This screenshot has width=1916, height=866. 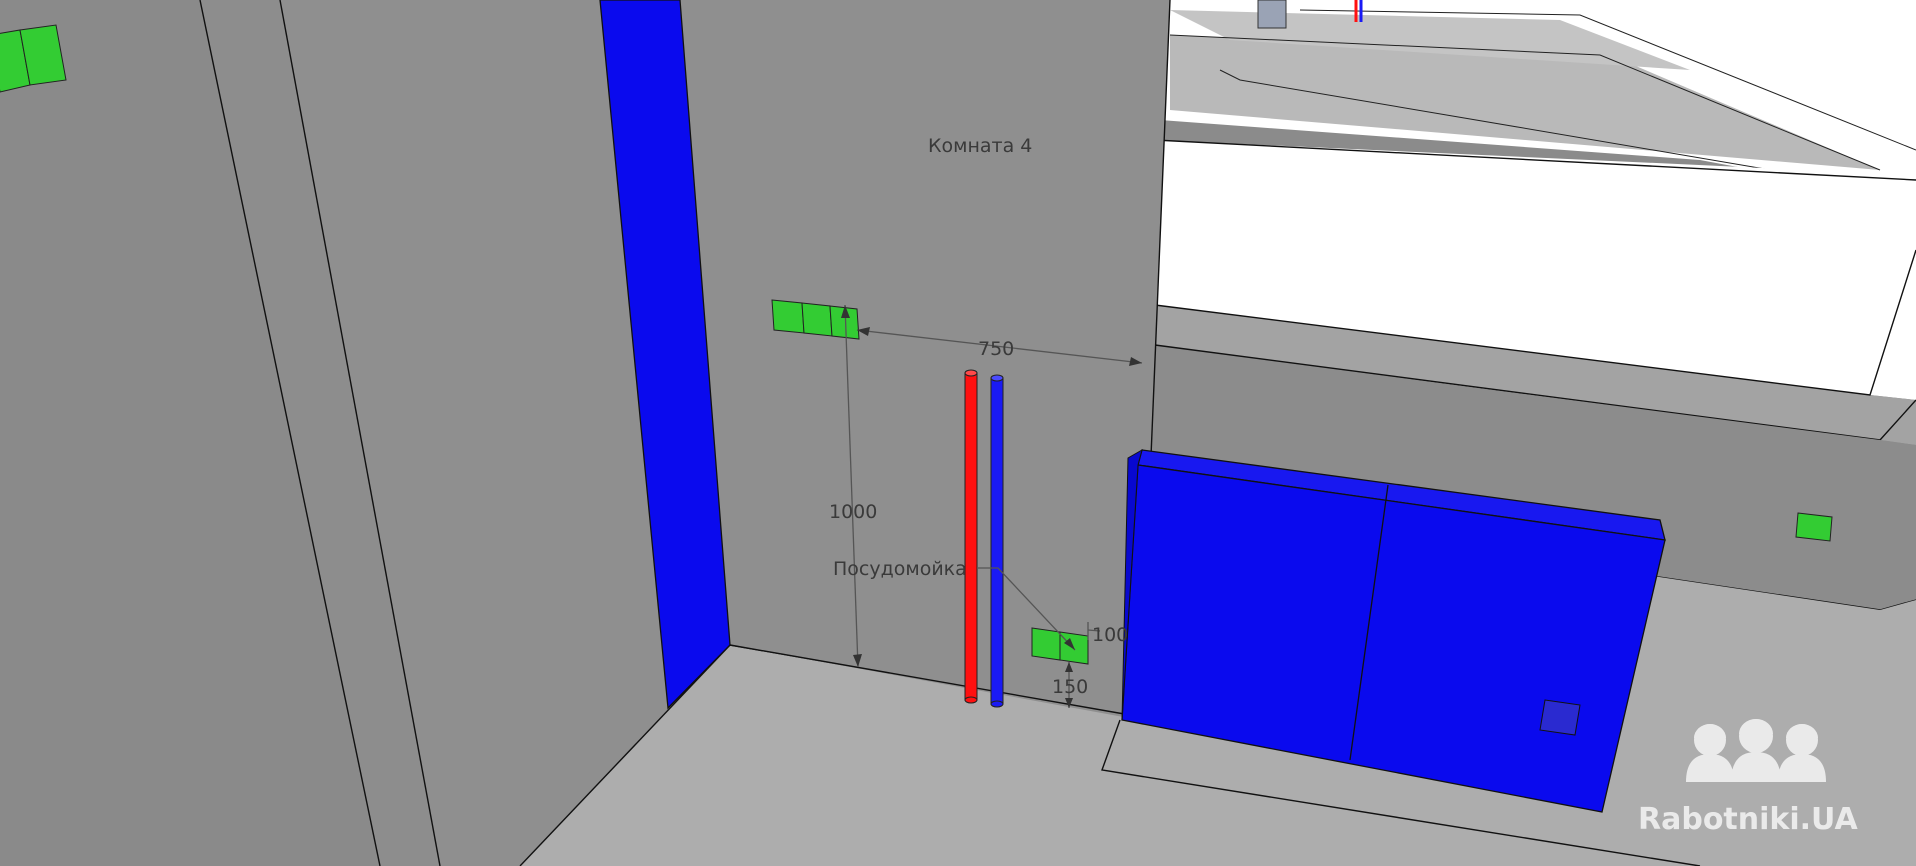 I want to click on watermark-text: Rabotniki.UA, so click(x=1748, y=819).